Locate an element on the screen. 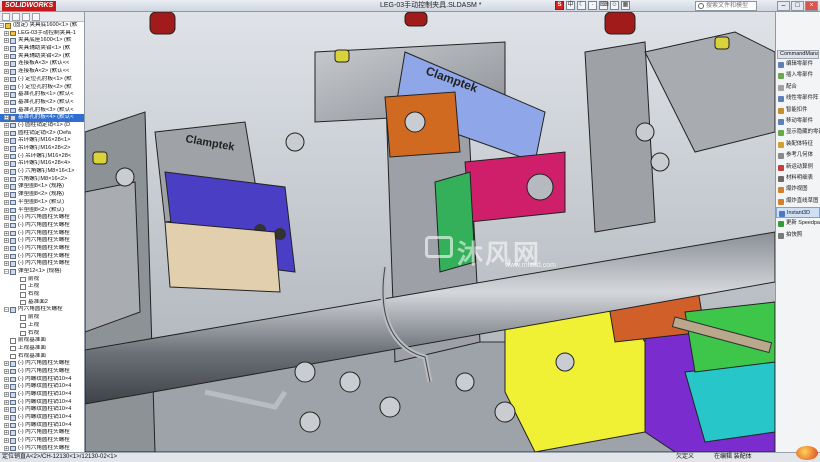 The image size is (820, 462). grid-icon: ▦ is located at coordinates (625, 5).